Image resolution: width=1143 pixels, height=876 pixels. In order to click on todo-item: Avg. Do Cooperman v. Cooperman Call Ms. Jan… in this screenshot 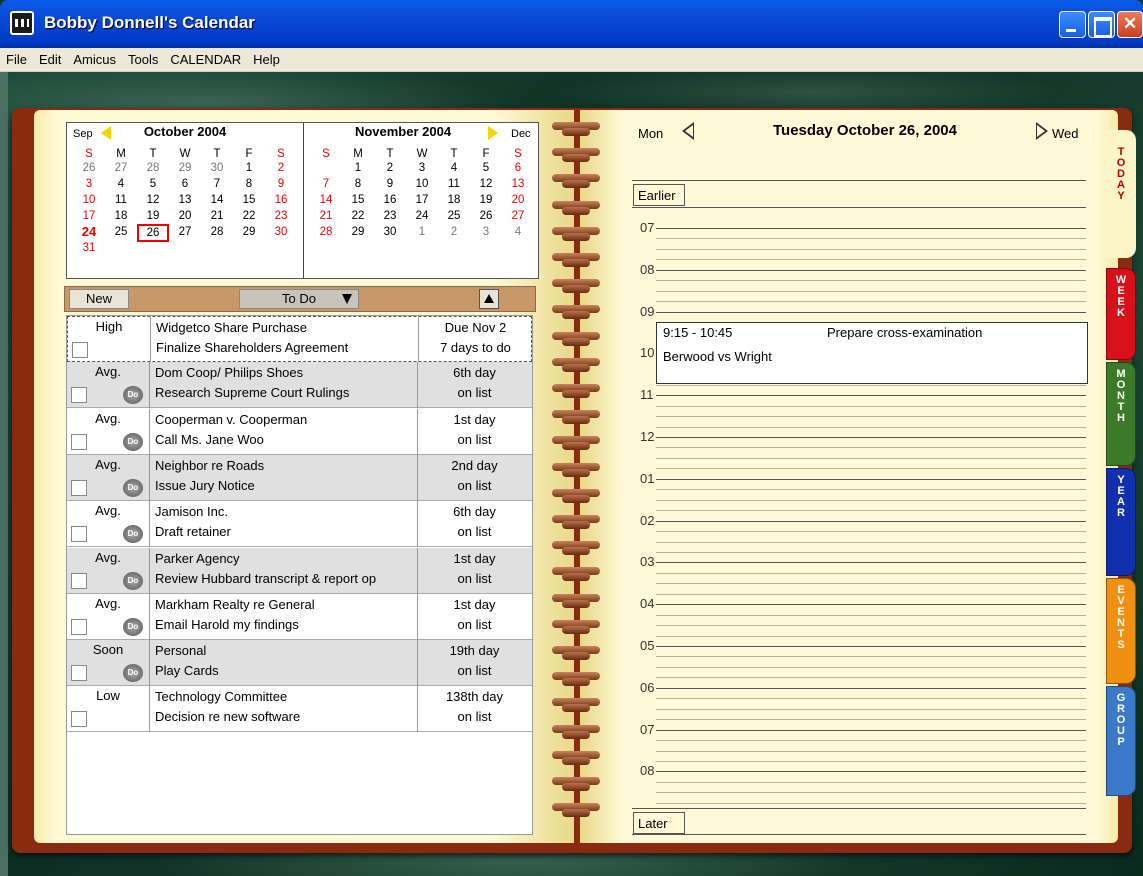, I will do `click(299, 431)`.